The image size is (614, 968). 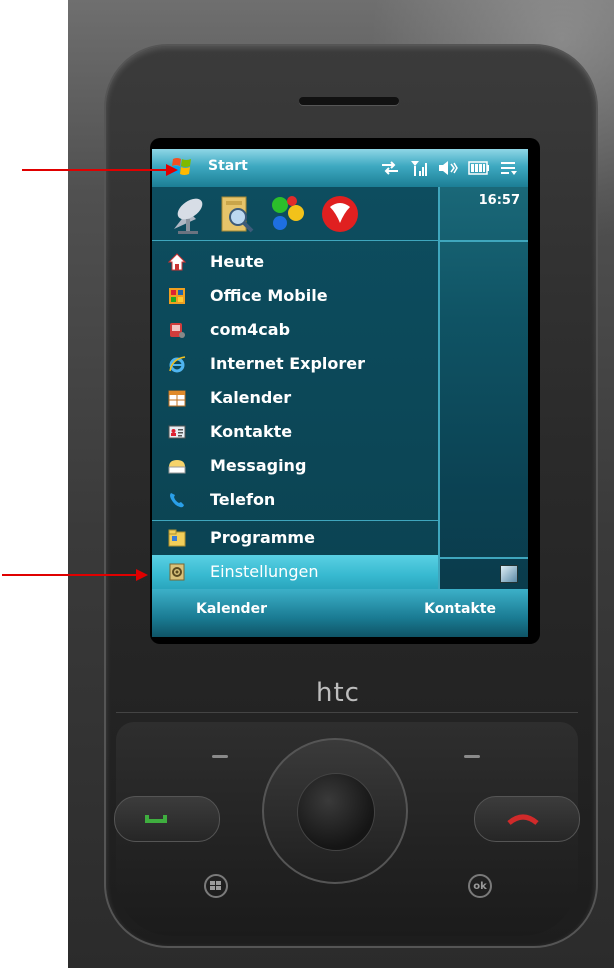 I want to click on navigation-center-button, so click(x=336, y=812).